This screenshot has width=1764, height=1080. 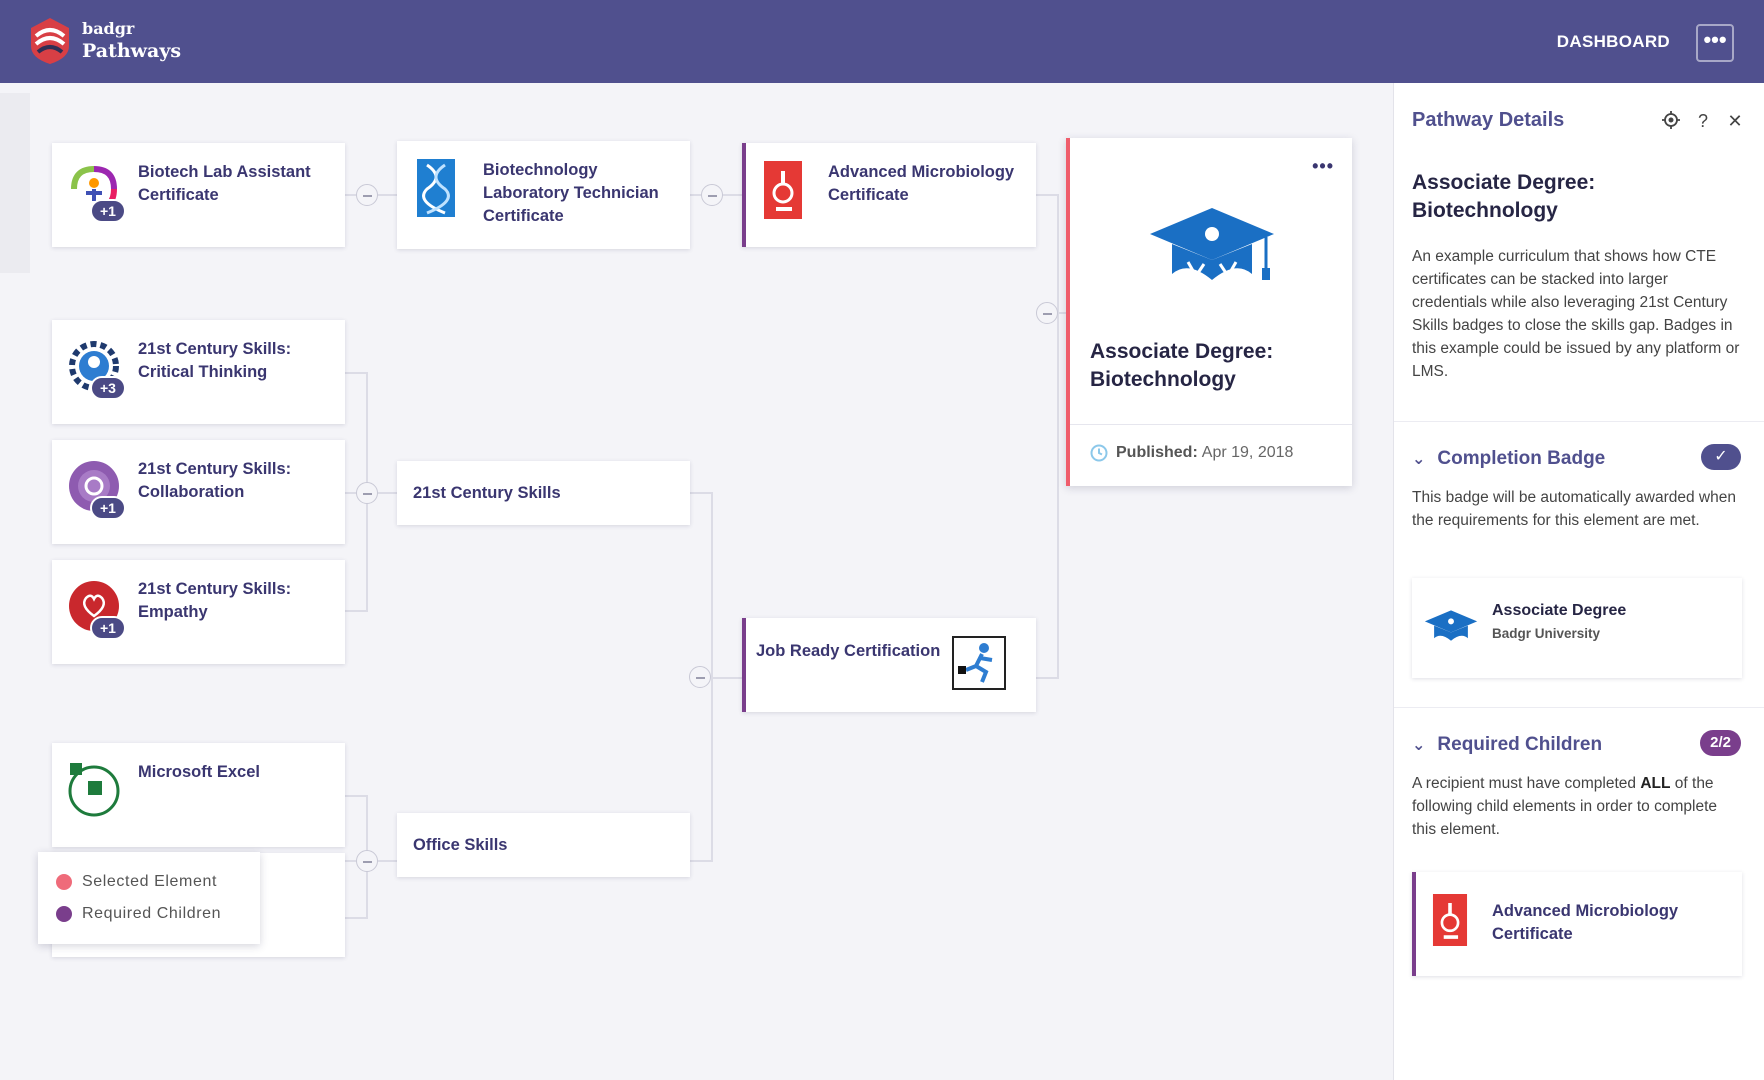 What do you see at coordinates (1671, 122) in the screenshot?
I see `target-icon` at bounding box center [1671, 122].